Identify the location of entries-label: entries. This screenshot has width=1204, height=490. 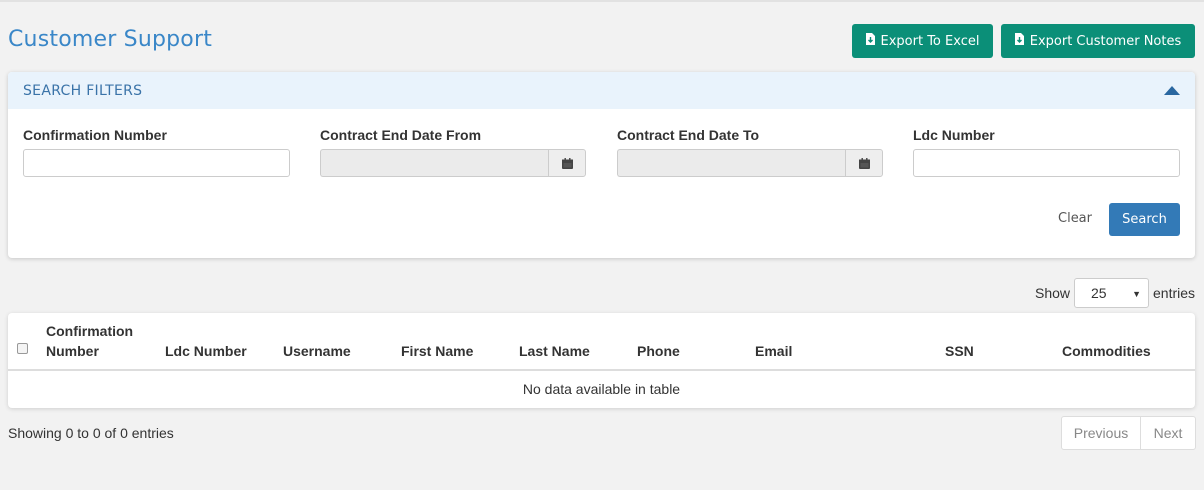
(1174, 293).